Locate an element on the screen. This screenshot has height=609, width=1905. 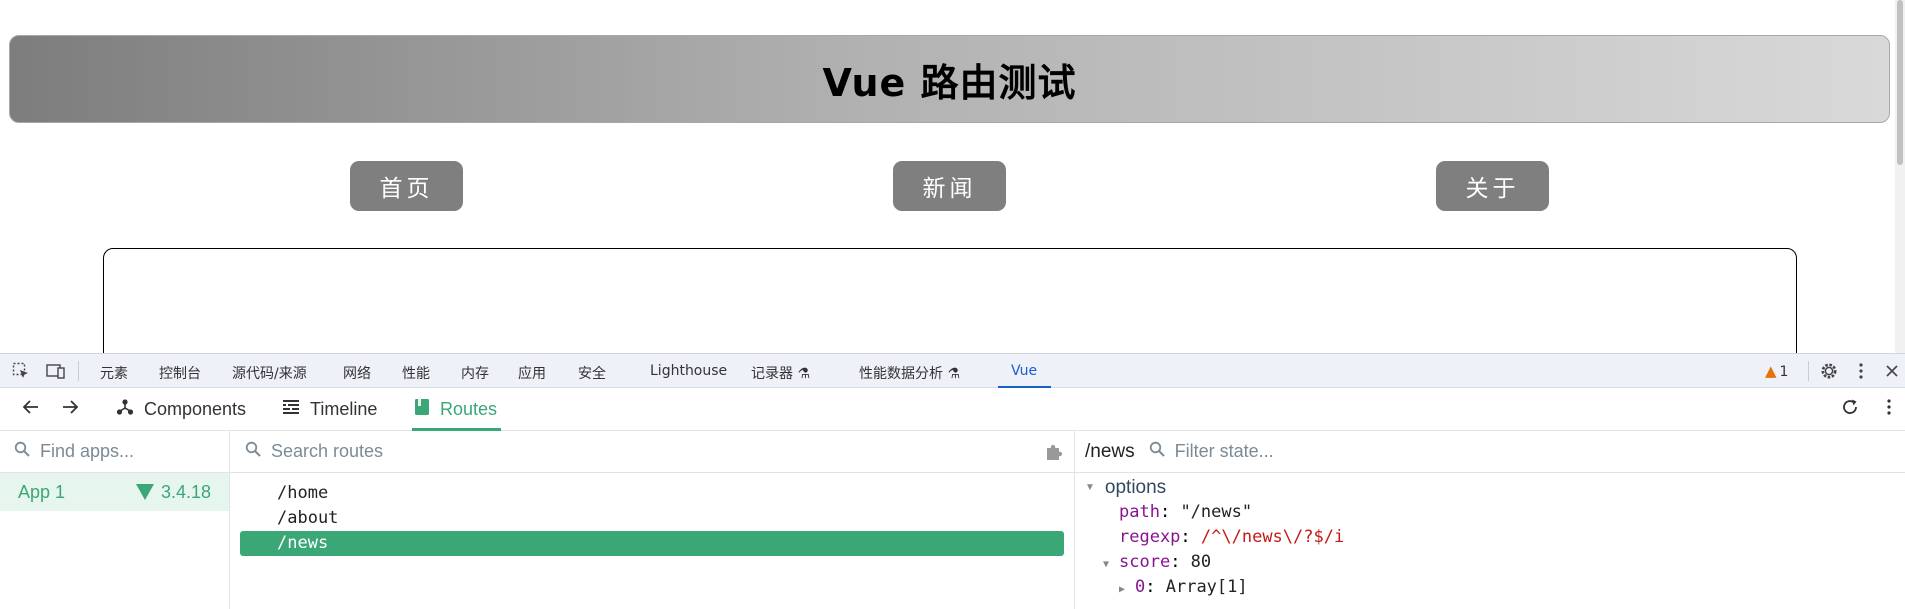
vue-logo-icon is located at coordinates (144, 492).